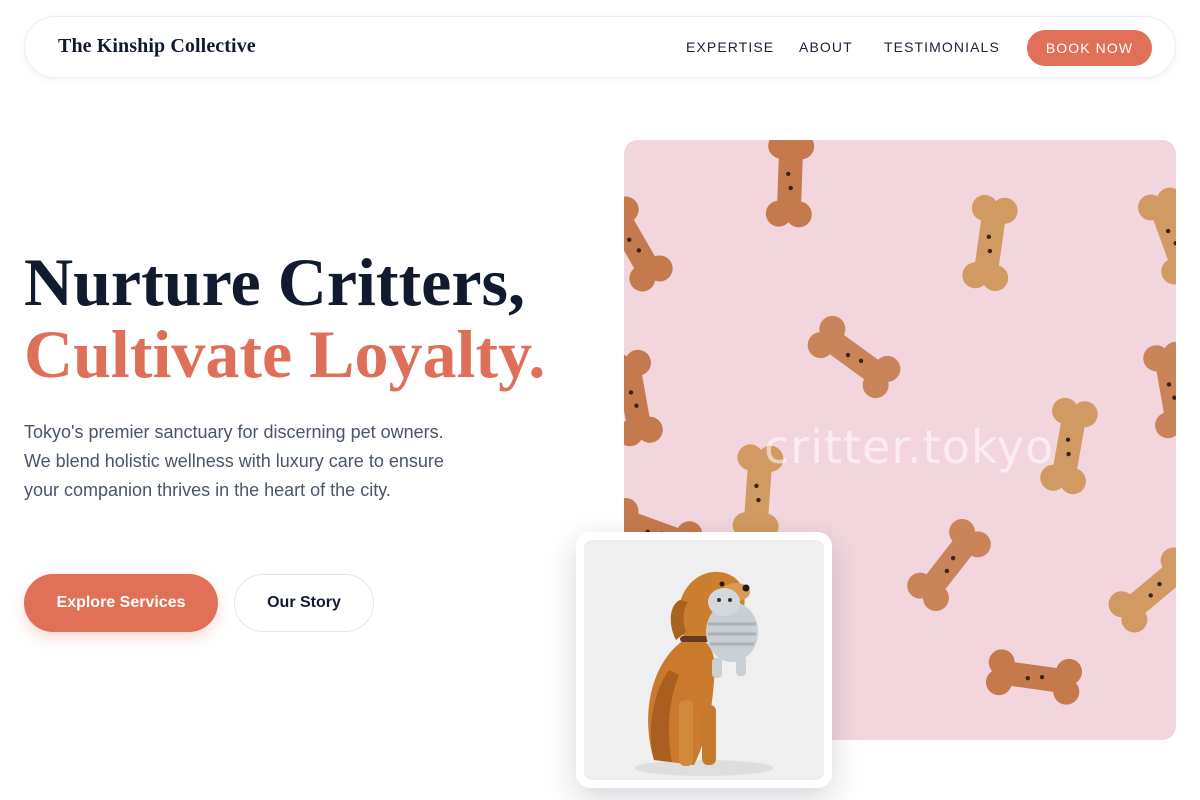  I want to click on hero-headline: Nurture Critters, Cultivate Loyalty., so click(284, 318).